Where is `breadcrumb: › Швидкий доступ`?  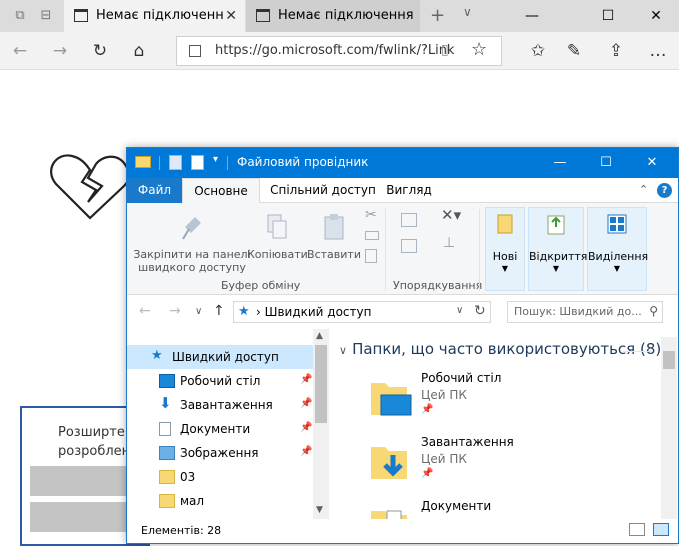
breadcrumb: › Швидкий доступ is located at coordinates (313, 312).